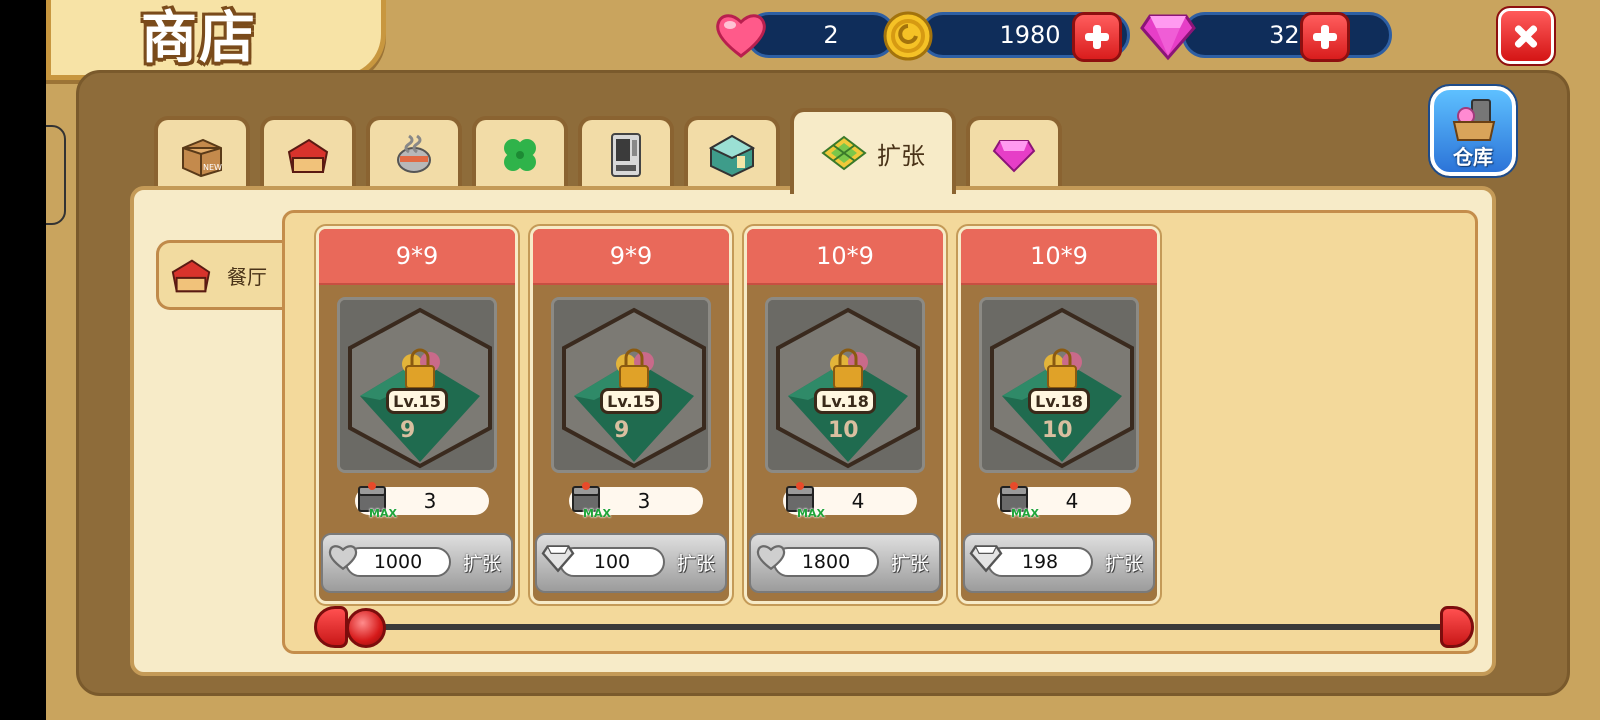  What do you see at coordinates (1473, 157) in the screenshot?
I see `storage-label: 仓库` at bounding box center [1473, 157].